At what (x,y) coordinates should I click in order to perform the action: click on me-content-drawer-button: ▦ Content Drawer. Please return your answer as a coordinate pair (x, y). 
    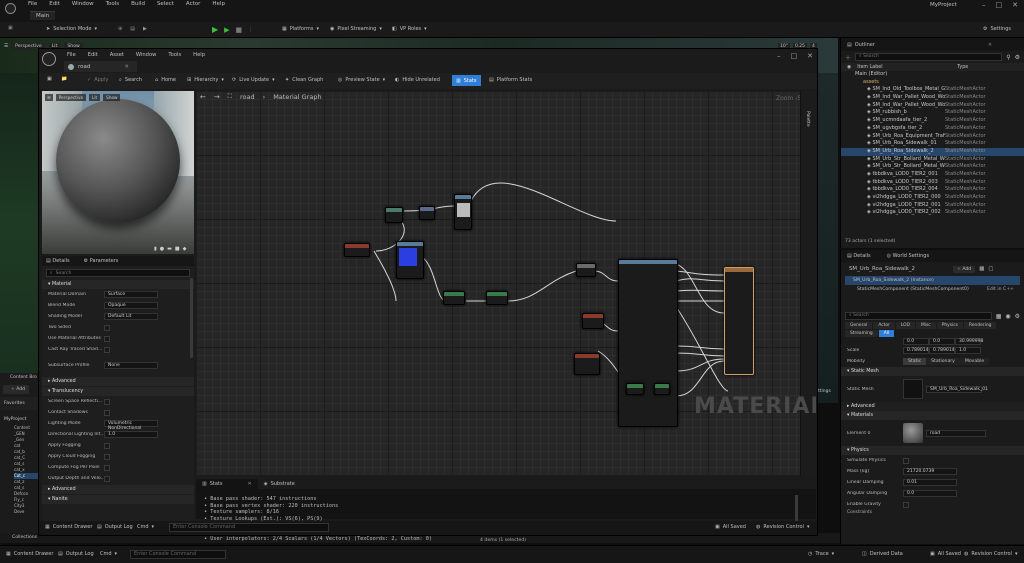
    Looking at the image, I should click on (68, 527).